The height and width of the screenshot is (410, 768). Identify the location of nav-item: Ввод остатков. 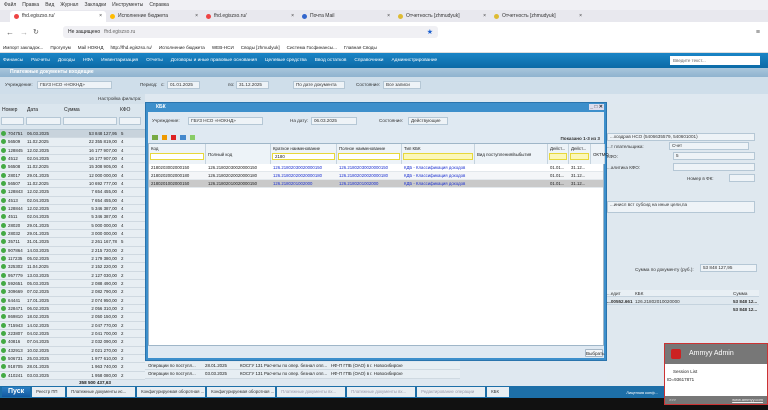
(331, 60).